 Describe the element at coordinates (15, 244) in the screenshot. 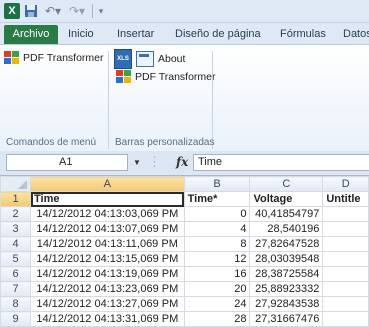

I see `row-header: 4` at that location.